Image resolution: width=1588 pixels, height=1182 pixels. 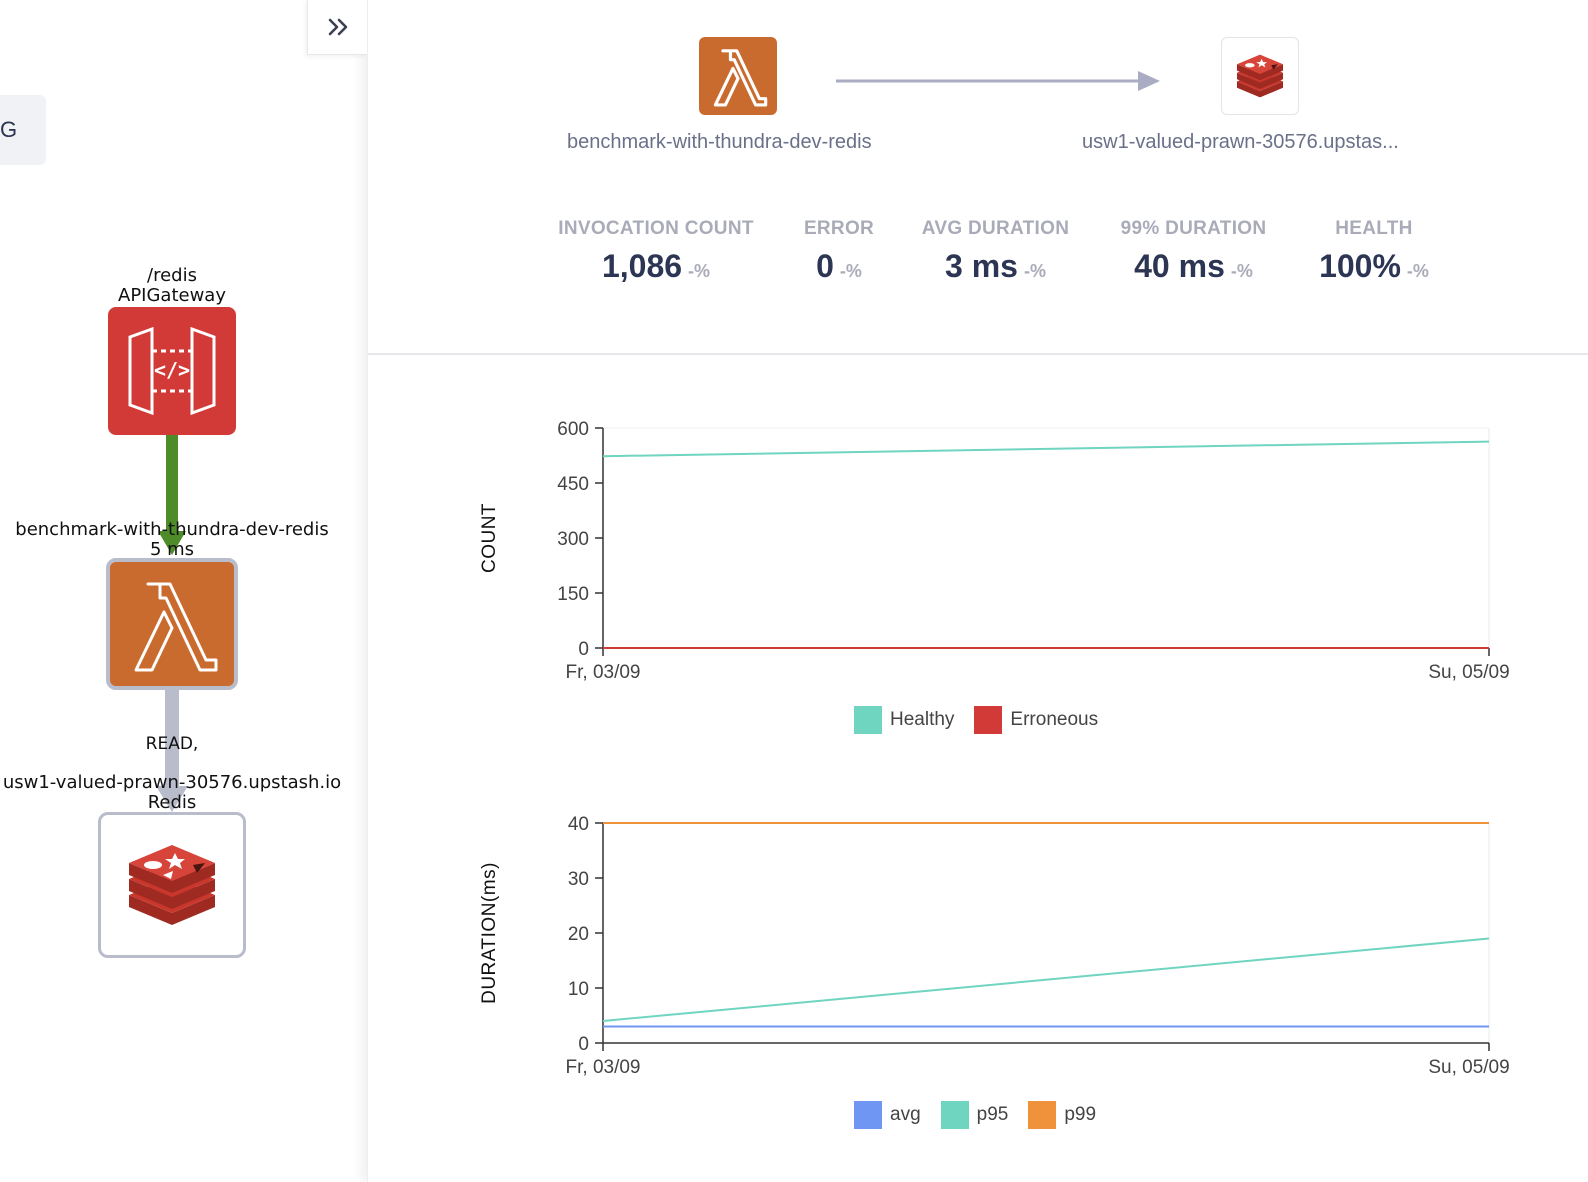 I want to click on collapsed-tab-label: G, so click(x=9, y=129).